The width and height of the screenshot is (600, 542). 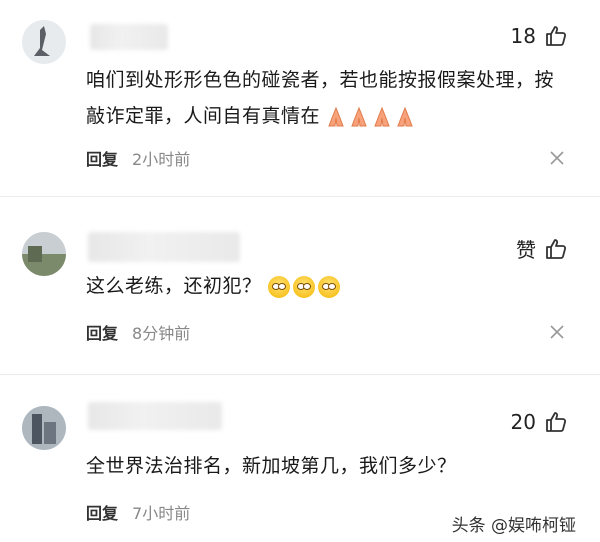 I want to click on comment-text-content: 全世界法治排名，新加坡第几，我们多少？, so click(x=271, y=466).